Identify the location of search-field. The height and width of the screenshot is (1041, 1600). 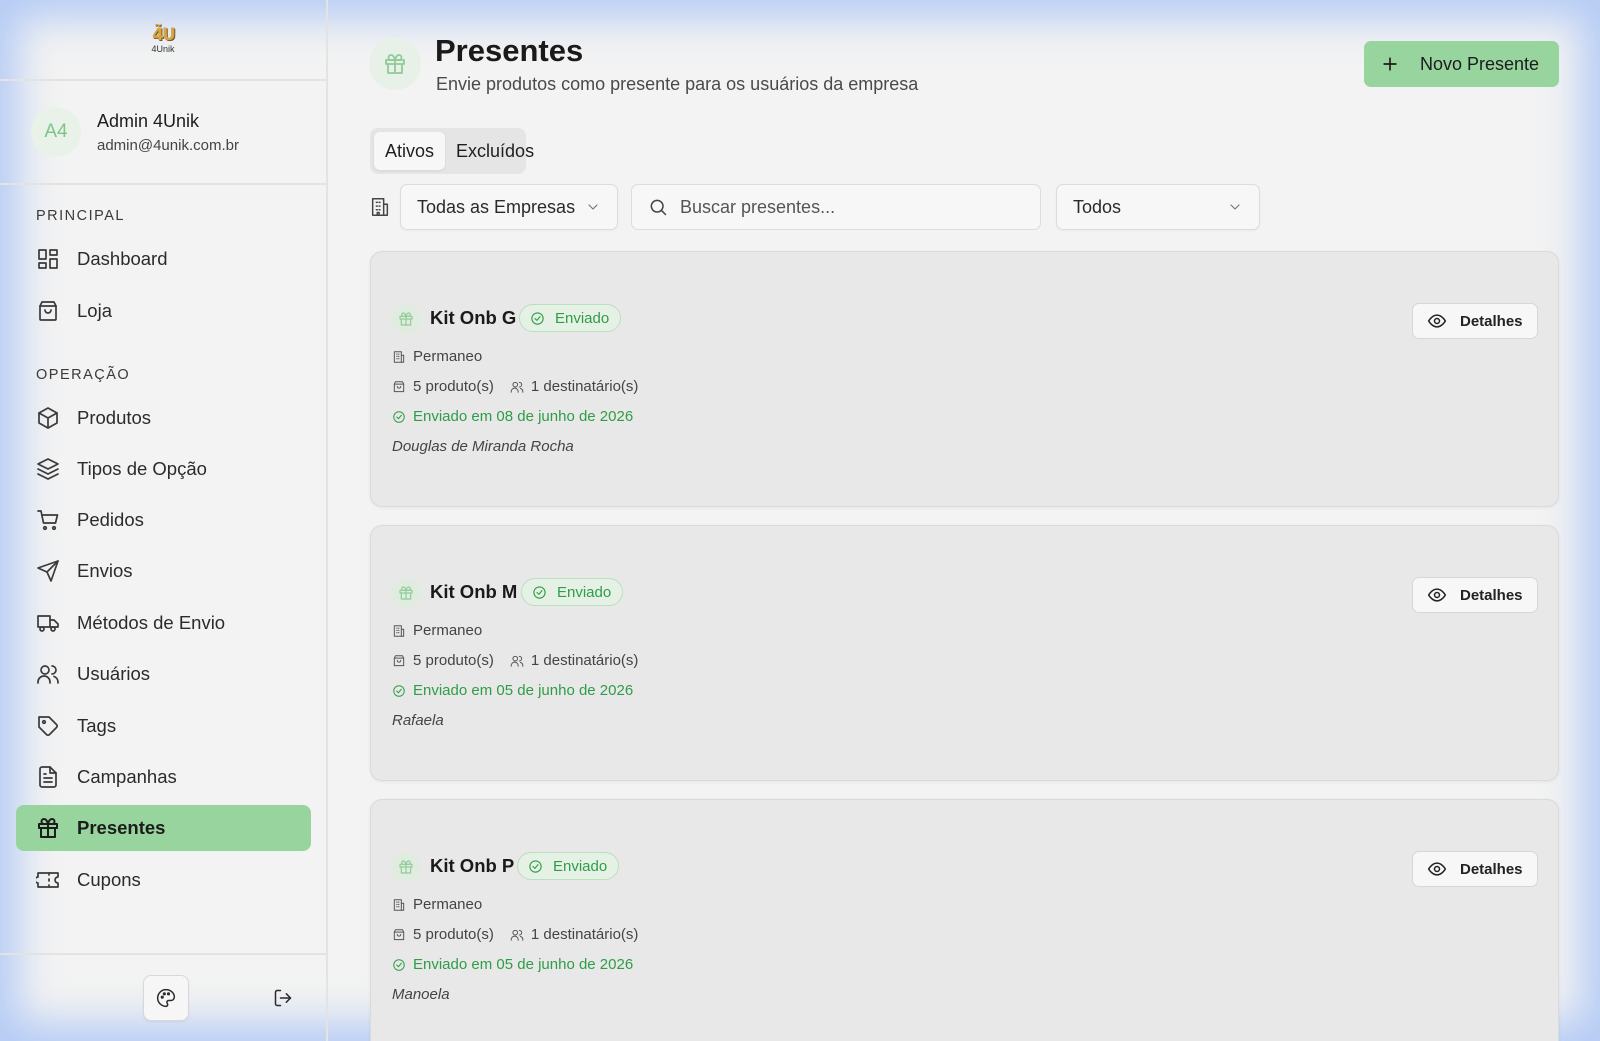
(836, 207).